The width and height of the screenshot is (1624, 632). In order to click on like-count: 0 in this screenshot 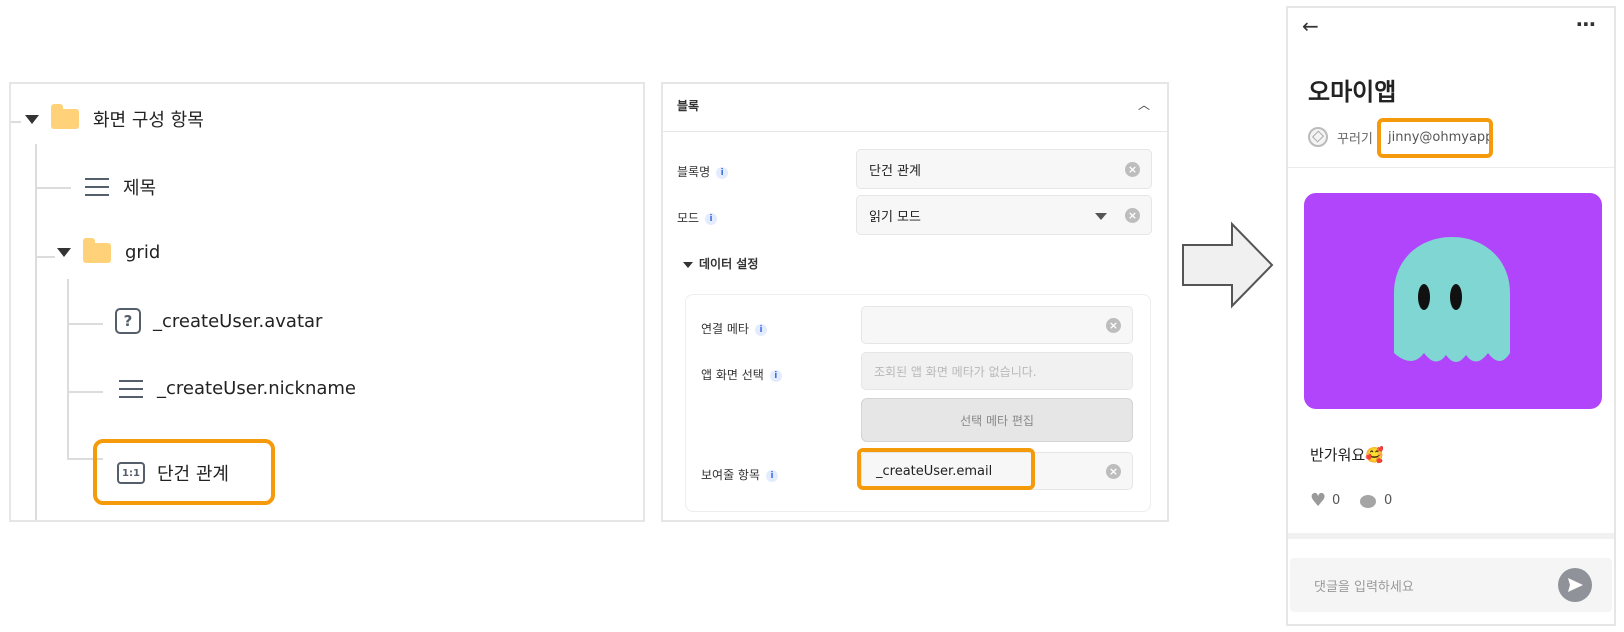, I will do `click(1336, 500)`.